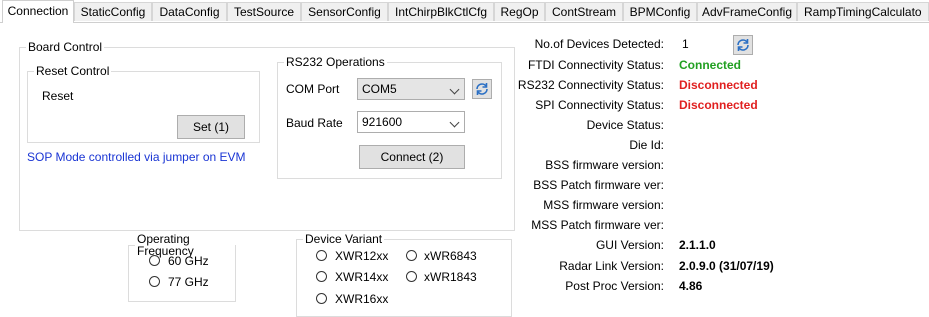  What do you see at coordinates (379, 89) in the screenshot?
I see `com-port-value: COM5` at bounding box center [379, 89].